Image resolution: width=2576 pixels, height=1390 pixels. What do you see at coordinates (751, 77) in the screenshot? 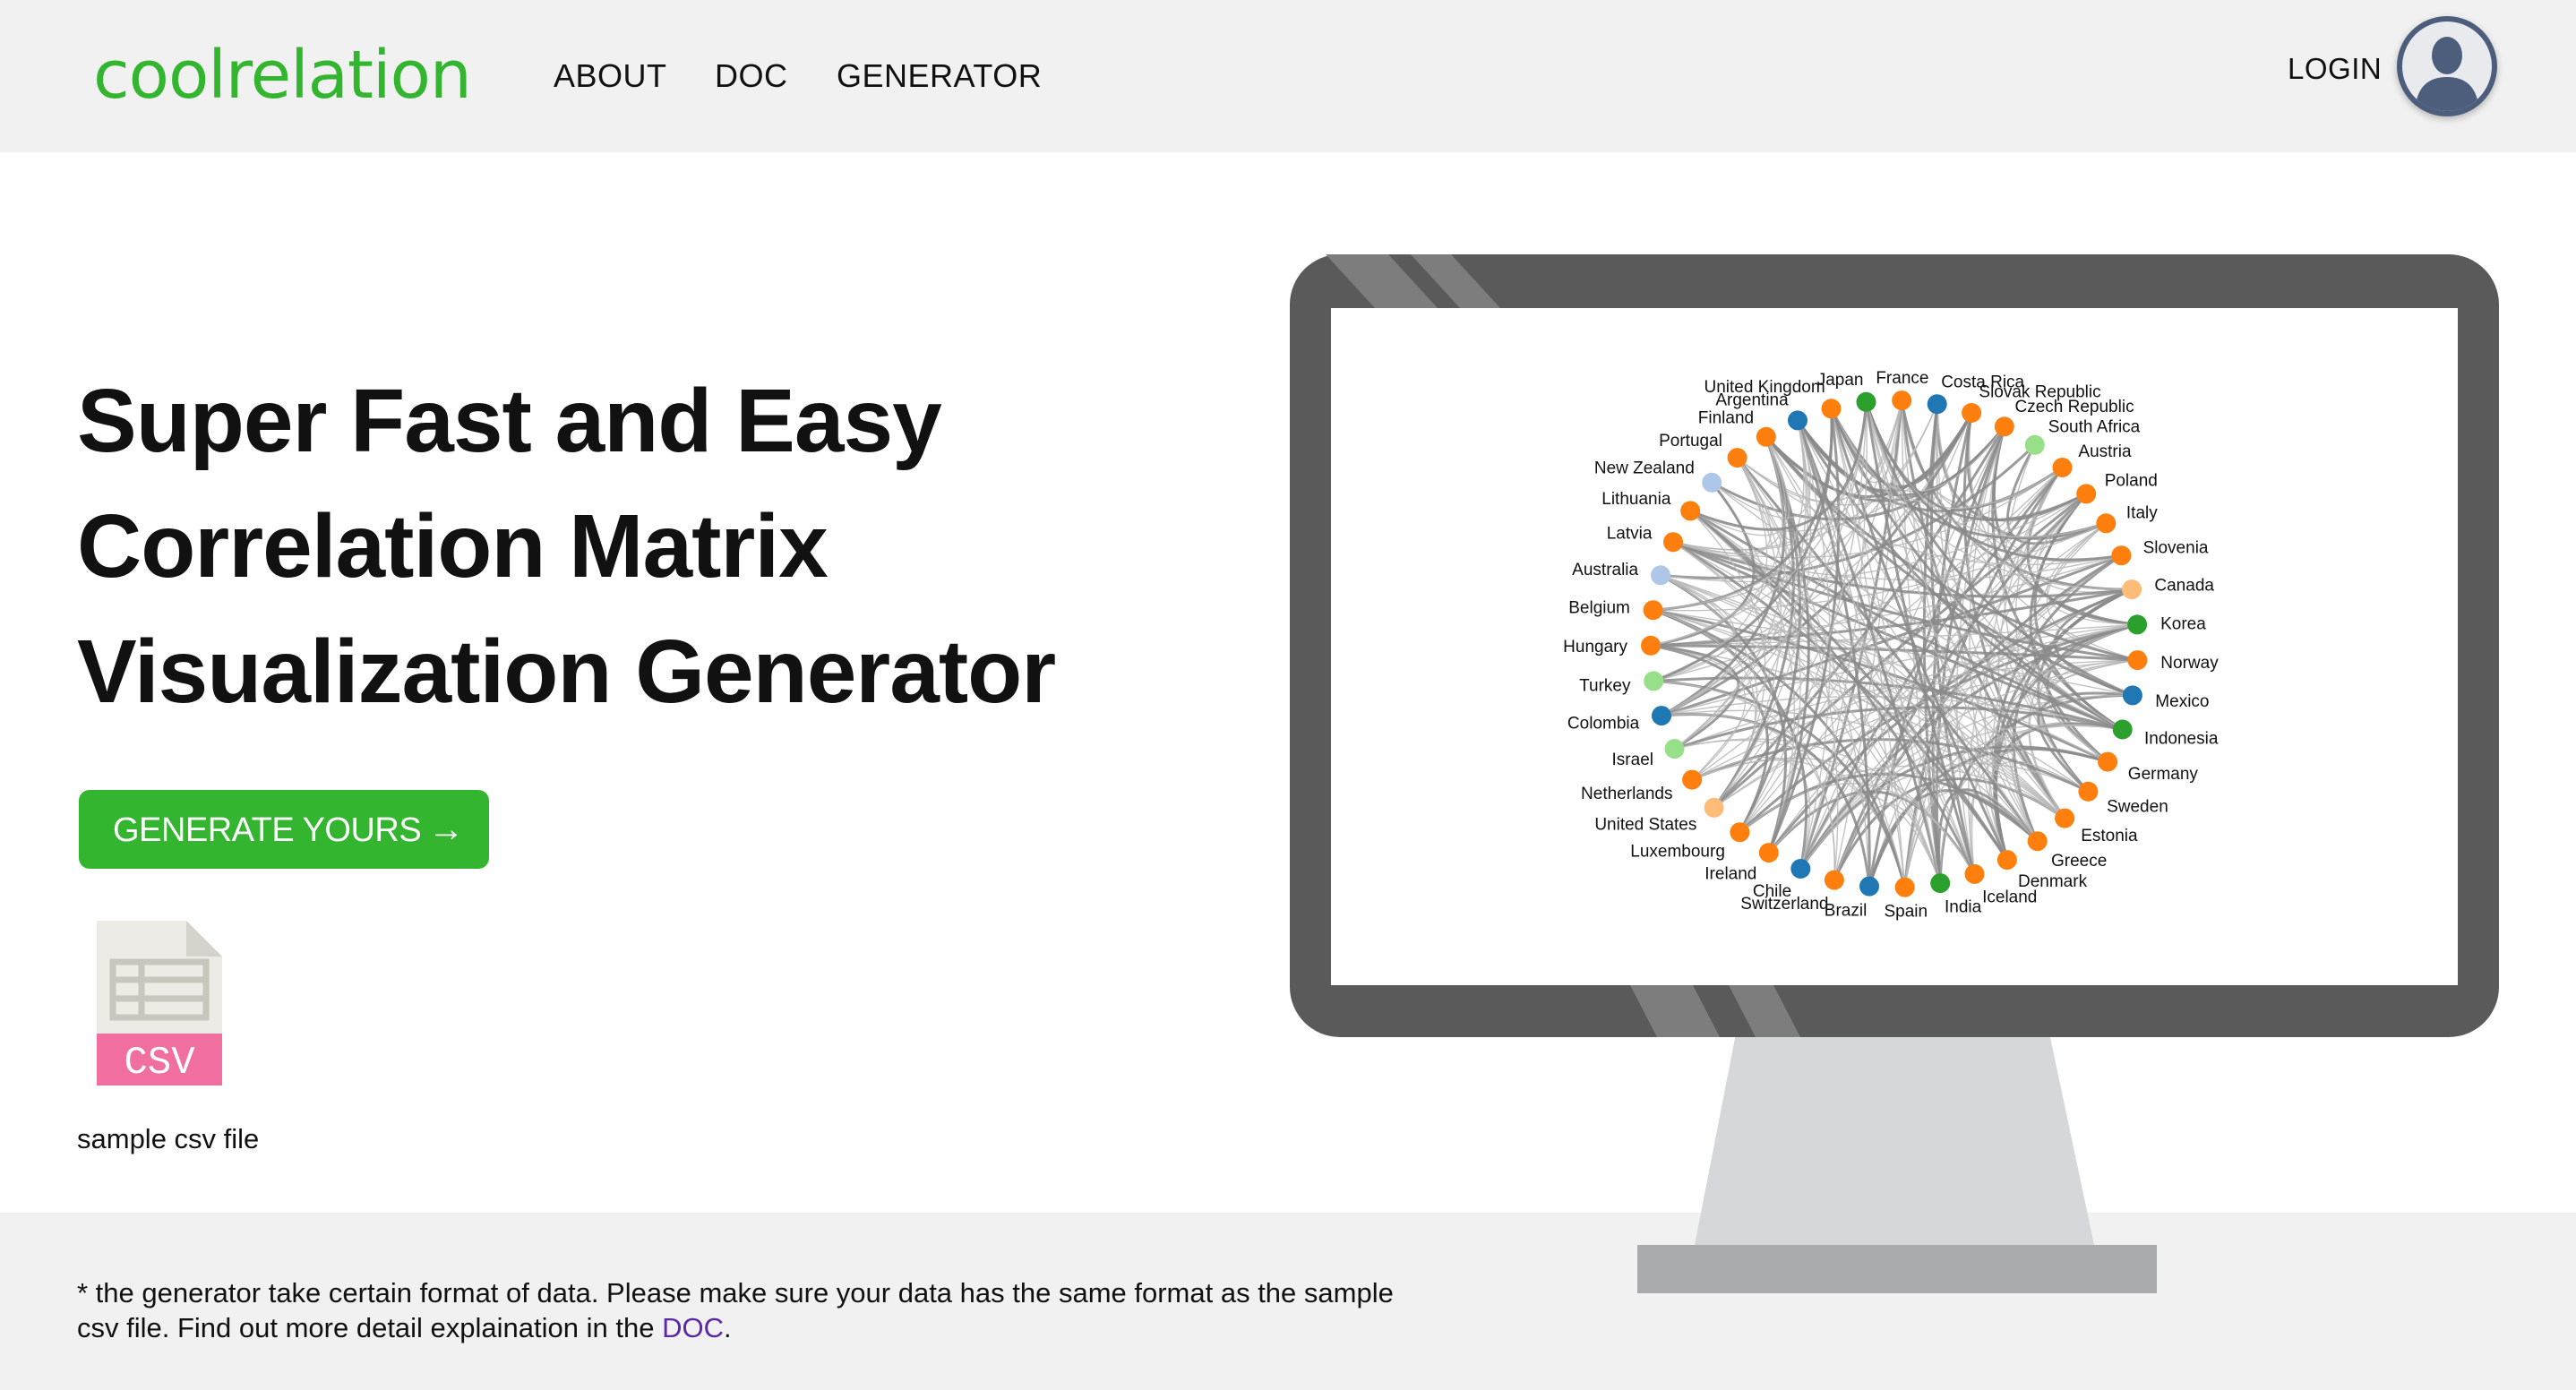
I see `nav-doc: DOC` at bounding box center [751, 77].